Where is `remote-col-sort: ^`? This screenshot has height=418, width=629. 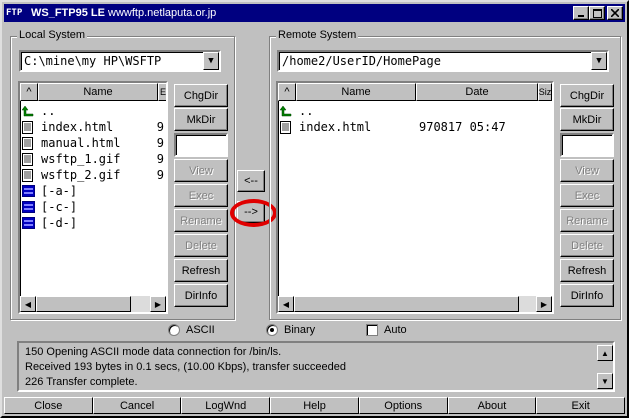
remote-col-sort: ^ is located at coordinates (287, 92).